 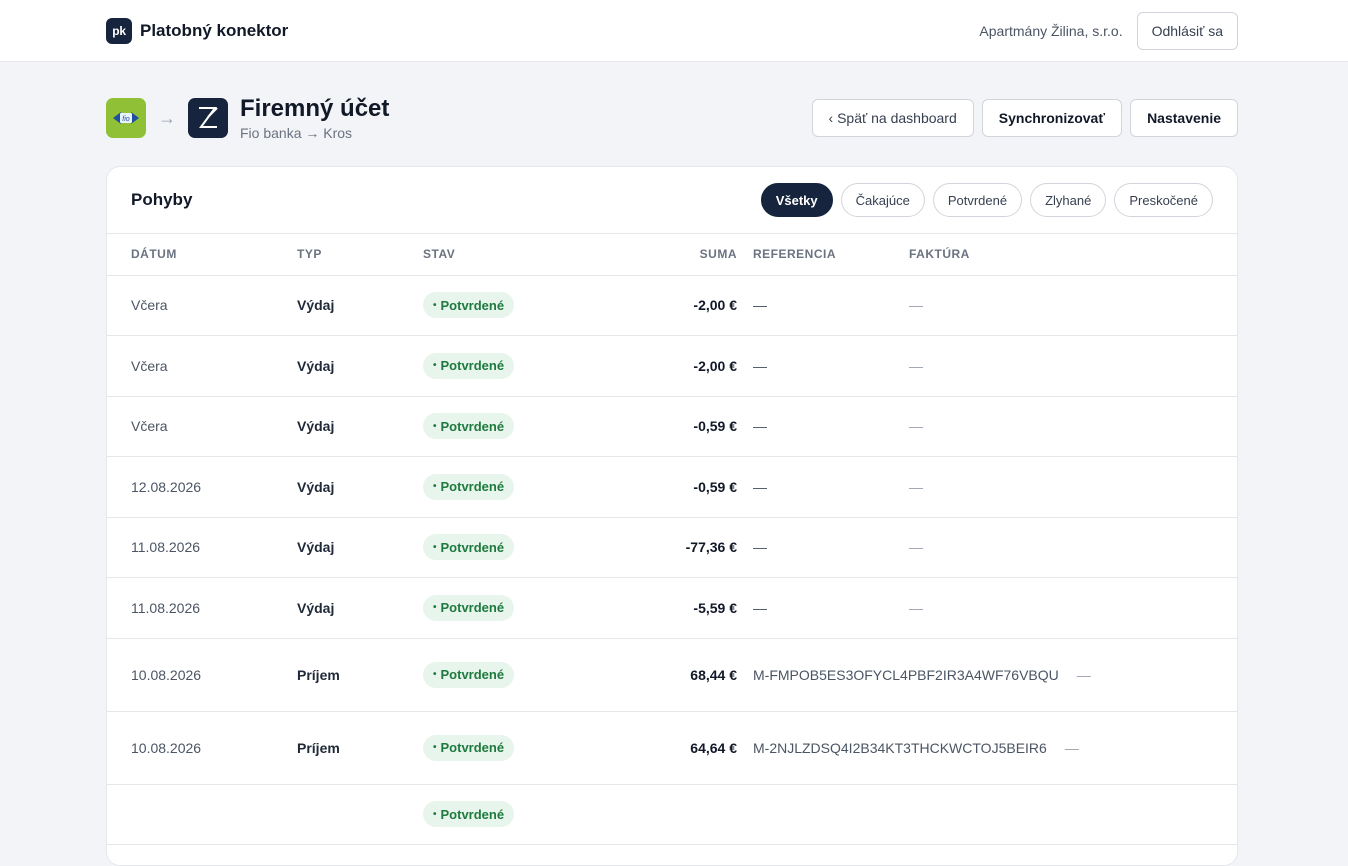 What do you see at coordinates (1052, 118) in the screenshot?
I see `synchronize-button: Synchronizovať` at bounding box center [1052, 118].